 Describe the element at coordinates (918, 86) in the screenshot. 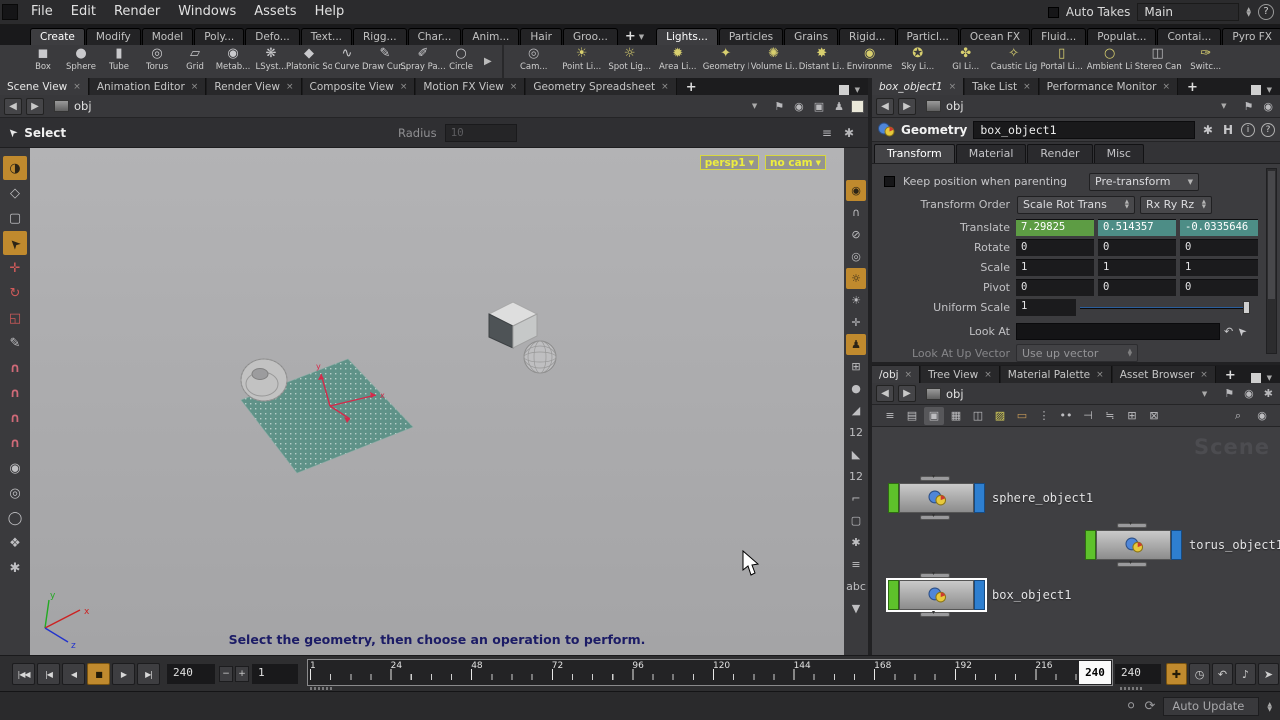

I see `pane-tab: box_object1 ×` at that location.